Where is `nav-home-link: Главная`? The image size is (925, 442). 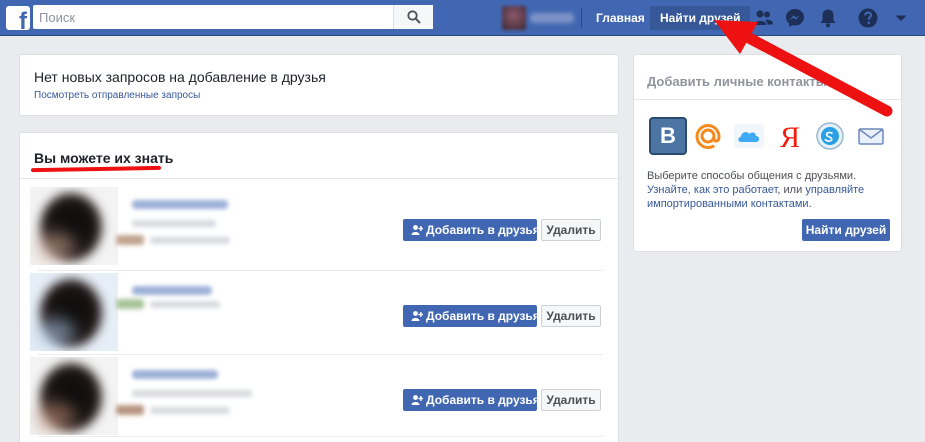 nav-home-link: Главная is located at coordinates (620, 18).